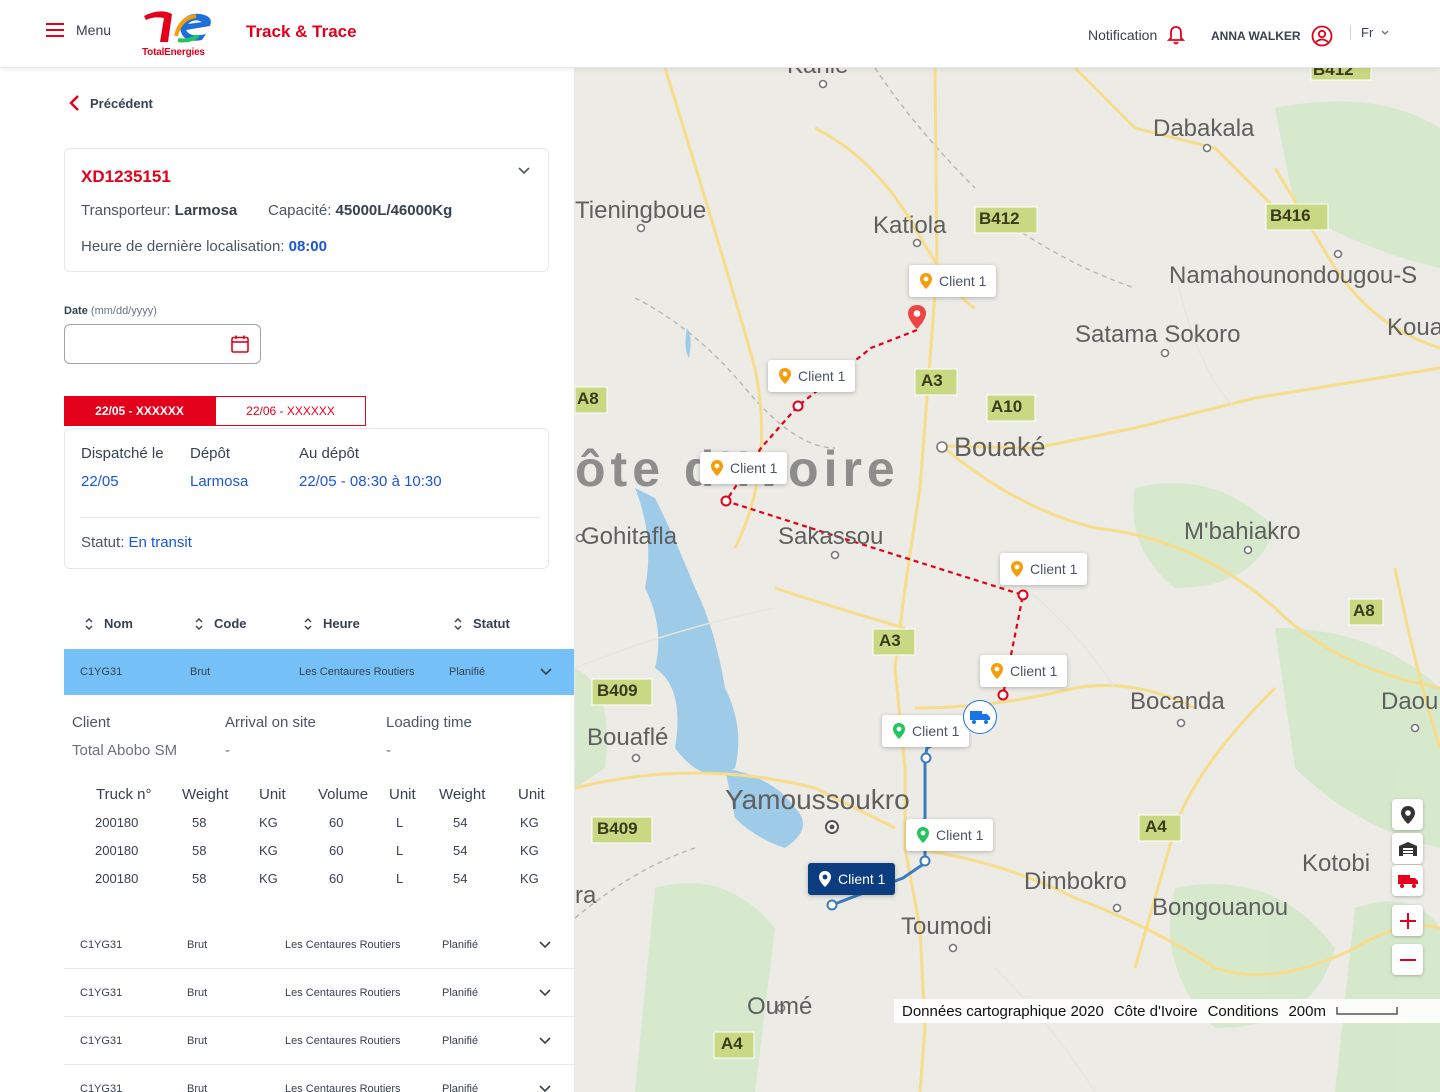 The width and height of the screenshot is (1440, 1092). I want to click on plus-icon, so click(1407, 920).